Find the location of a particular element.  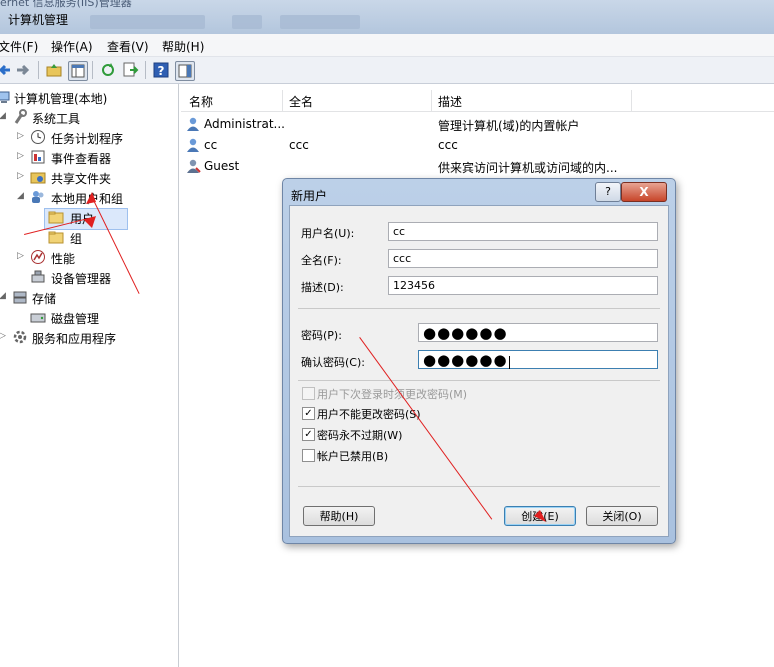

event-viewer-icon is located at coordinates (38, 157).